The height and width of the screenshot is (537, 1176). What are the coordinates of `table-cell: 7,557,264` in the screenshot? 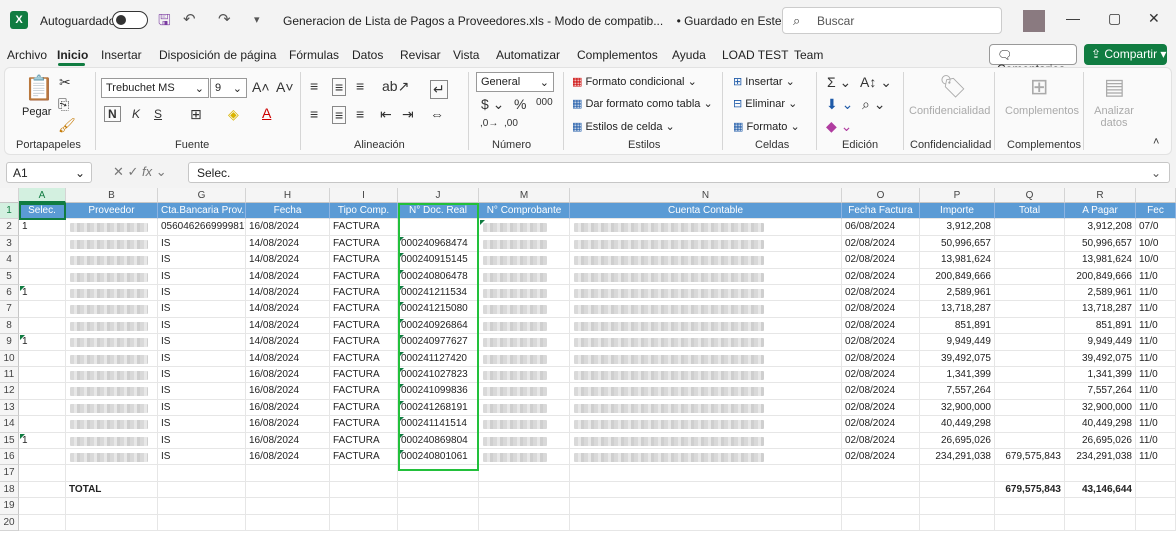 It's located at (957, 391).